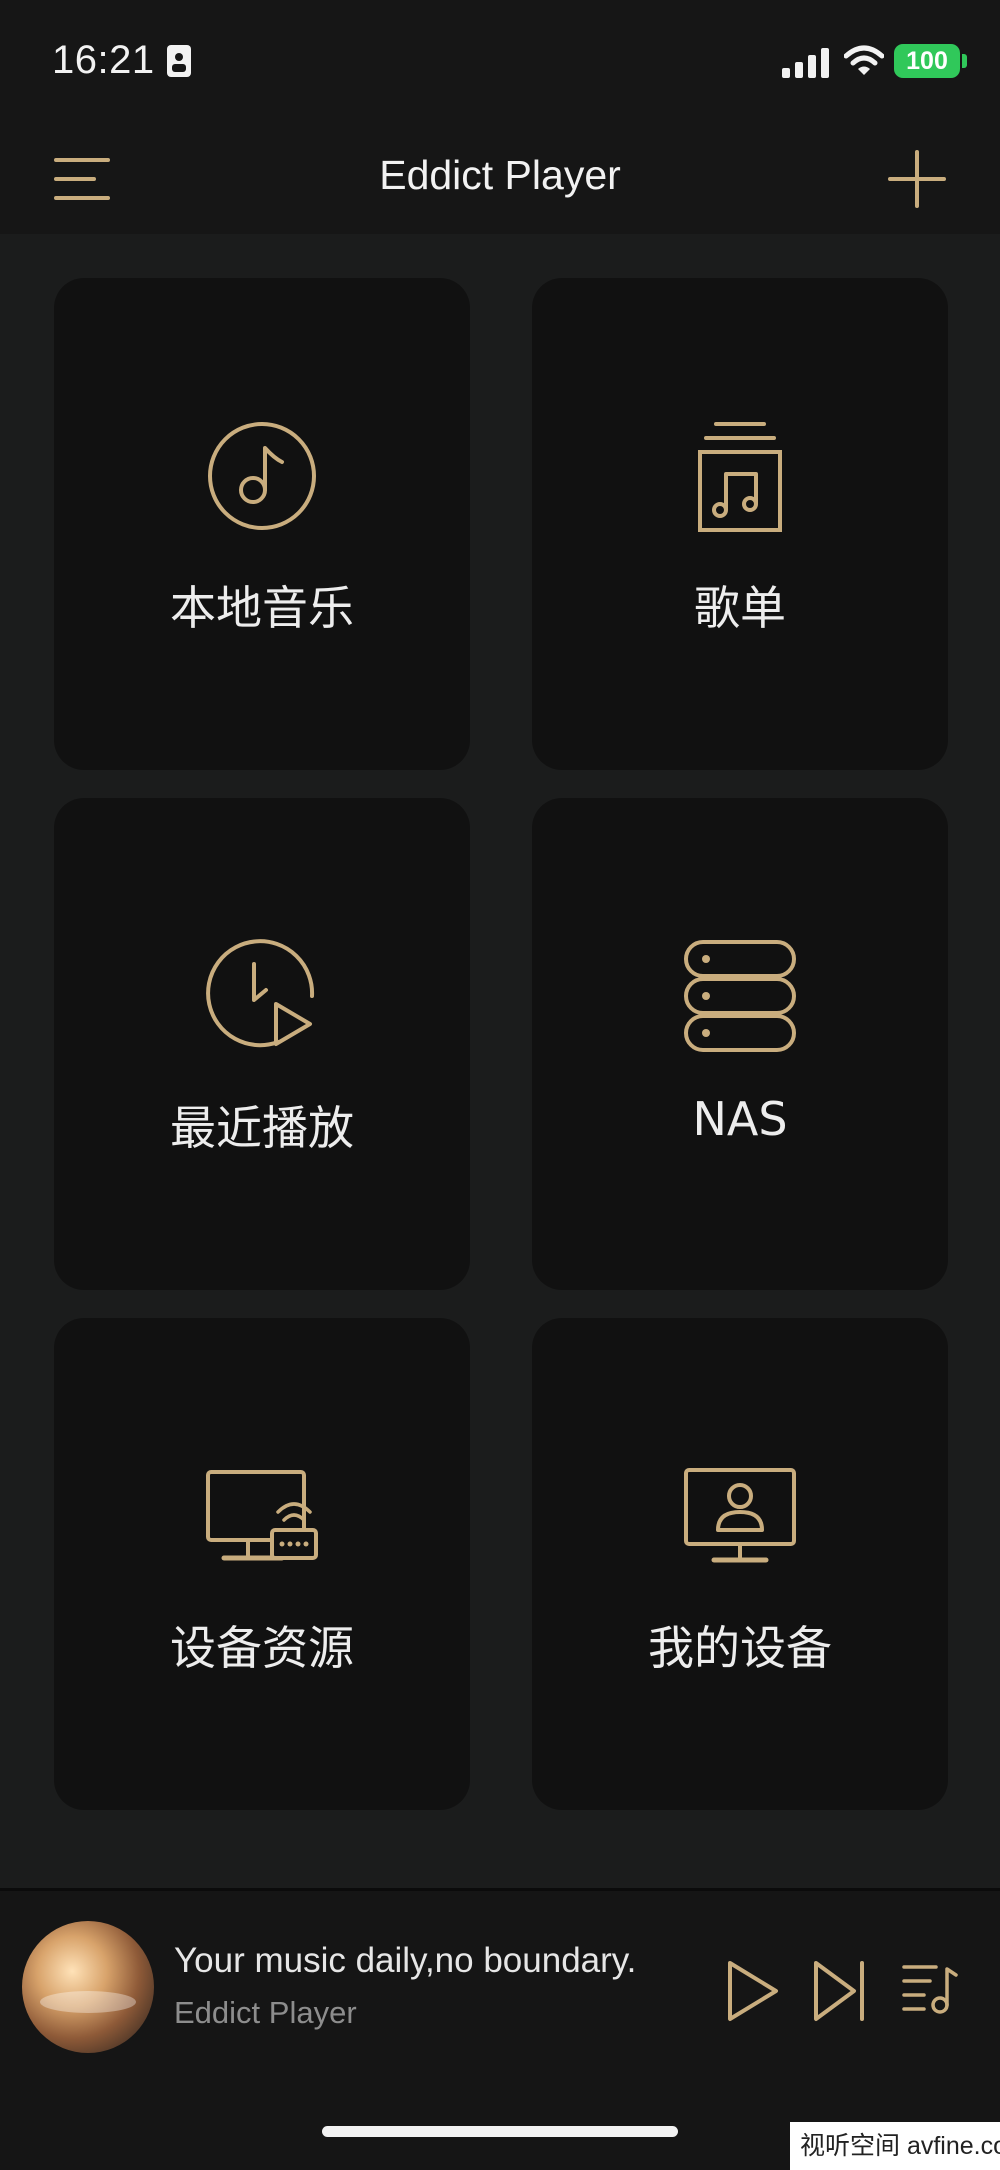 This screenshot has width=1000, height=2170. Describe the element at coordinates (805, 63) in the screenshot. I see `cellular-signal-icon` at that location.